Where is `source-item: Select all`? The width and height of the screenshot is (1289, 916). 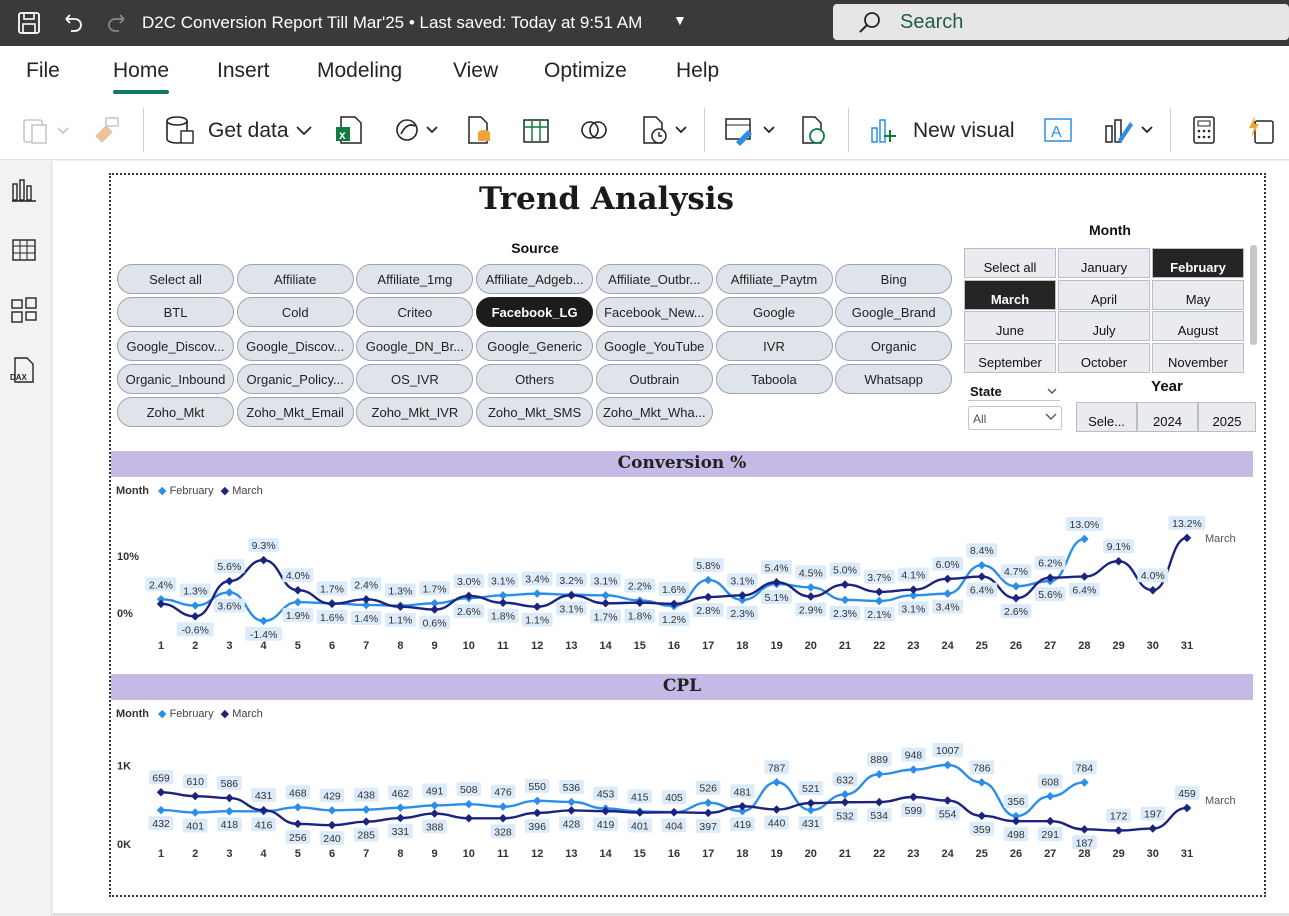 source-item: Select all is located at coordinates (175, 279).